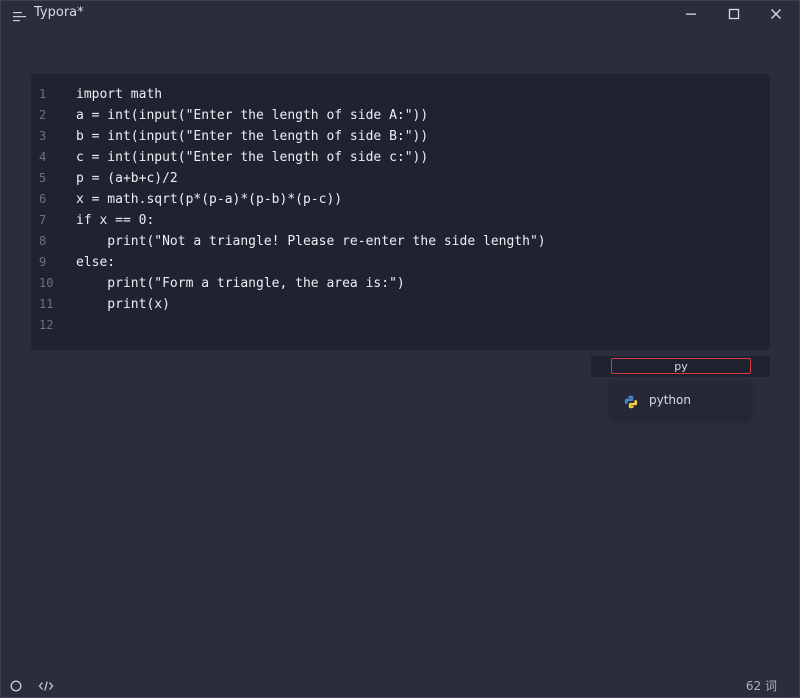 The width and height of the screenshot is (800, 698). I want to click on code-line: 9 else:, so click(400, 262).